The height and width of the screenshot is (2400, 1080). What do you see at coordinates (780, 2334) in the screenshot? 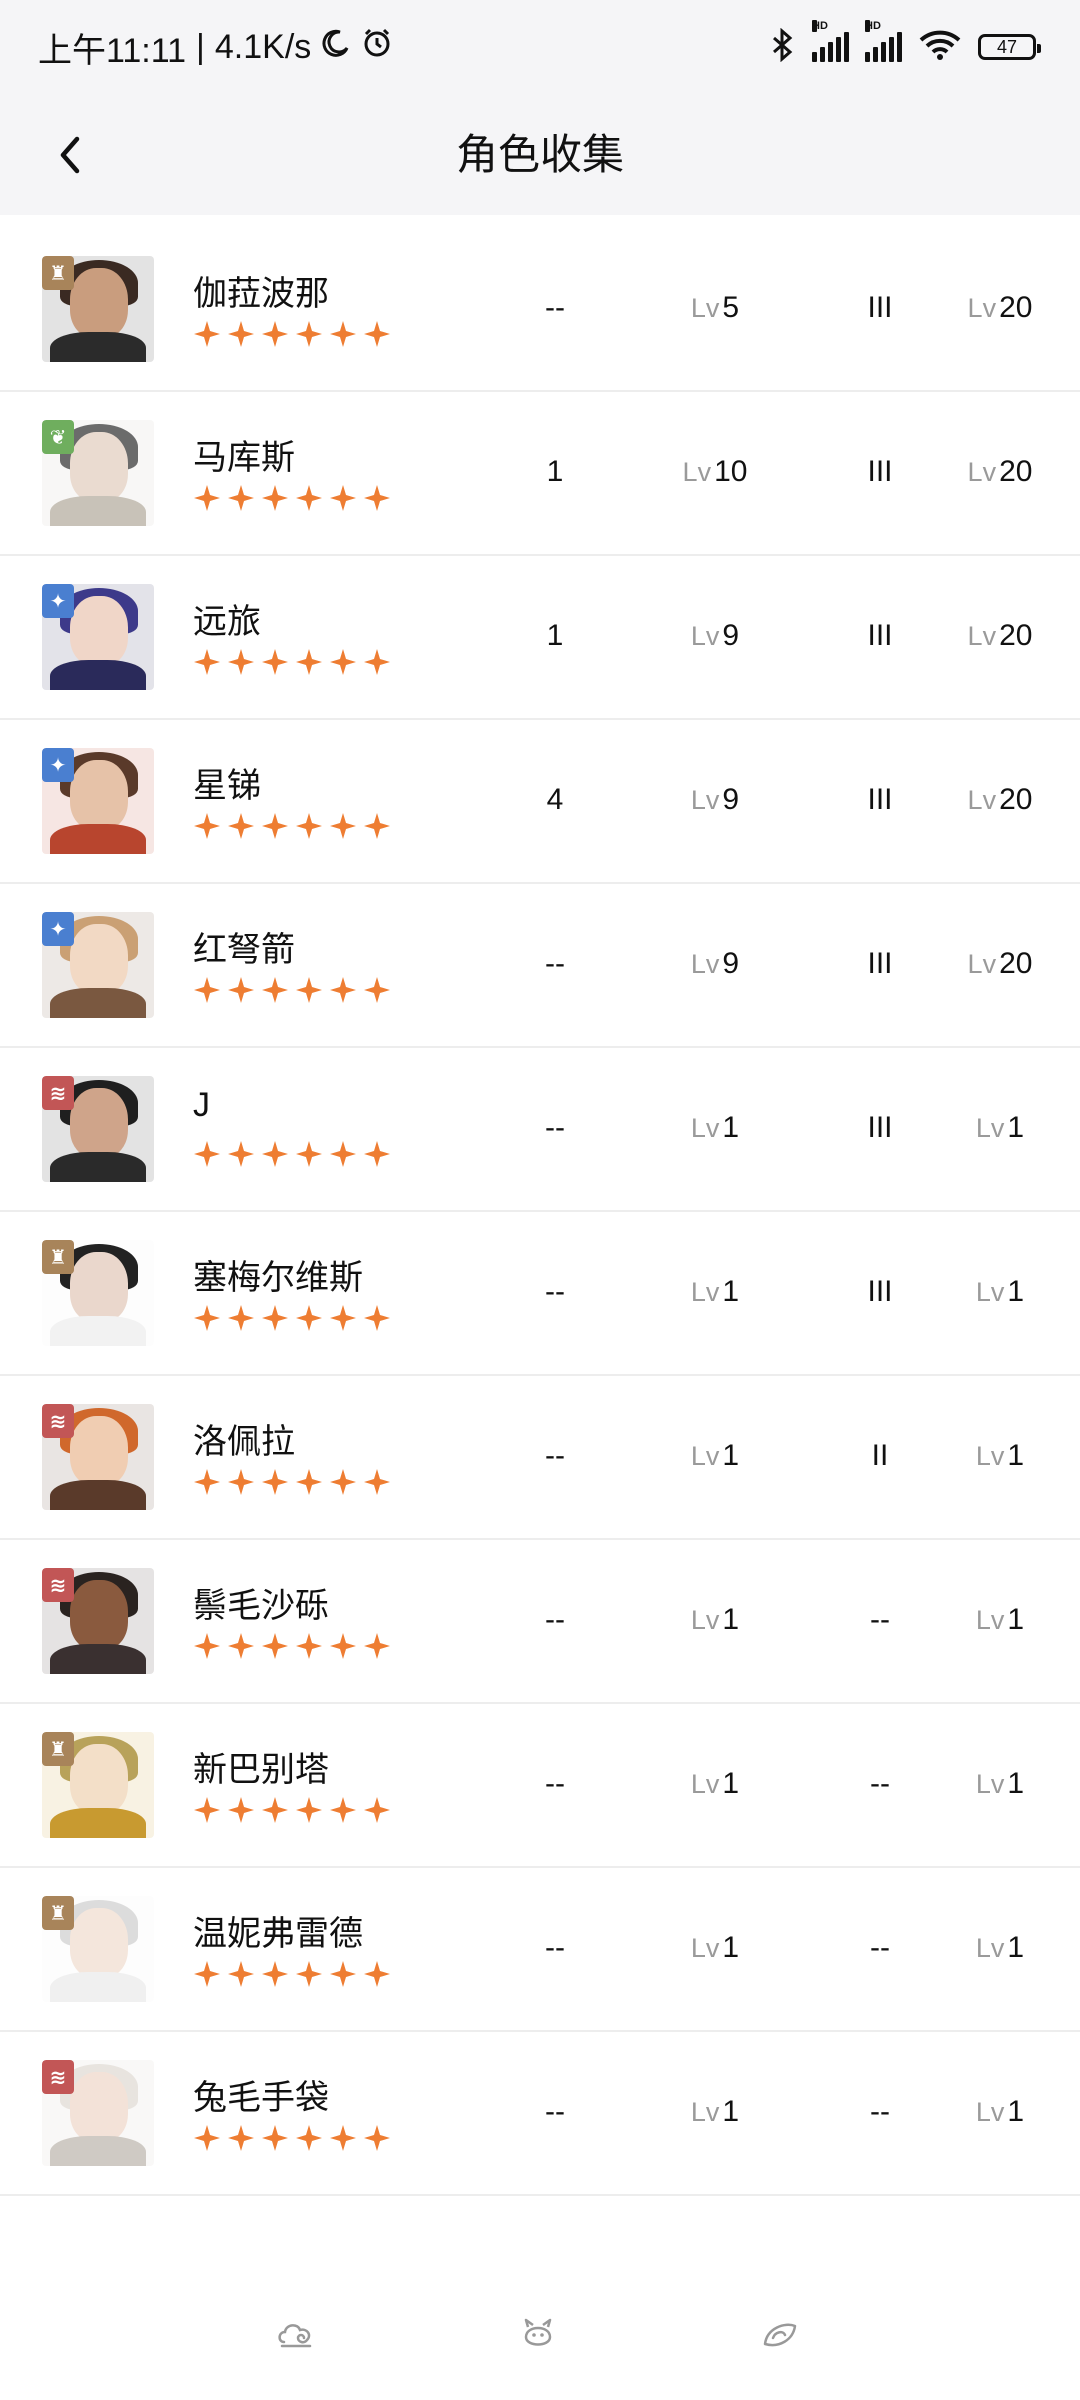
I see `leaf-swirl-icon` at bounding box center [780, 2334].